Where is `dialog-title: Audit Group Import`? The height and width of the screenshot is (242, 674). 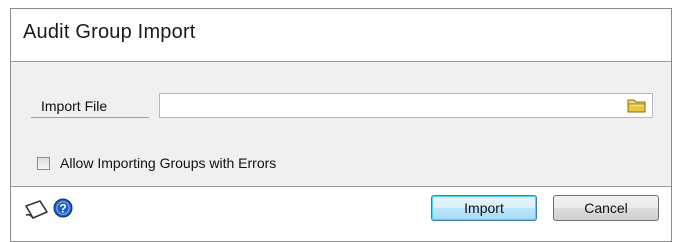 dialog-title: Audit Group Import is located at coordinates (109, 32).